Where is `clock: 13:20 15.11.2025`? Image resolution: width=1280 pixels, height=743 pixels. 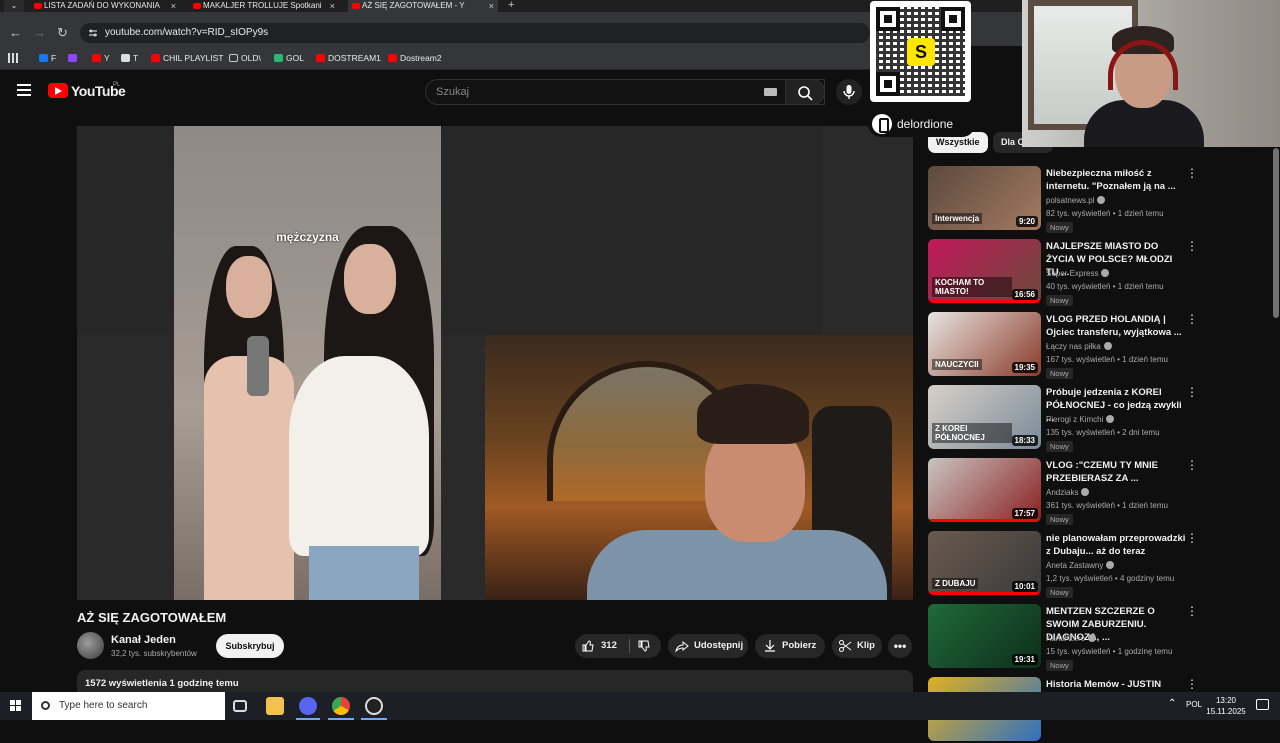 clock: 13:20 15.11.2025 is located at coordinates (1226, 706).